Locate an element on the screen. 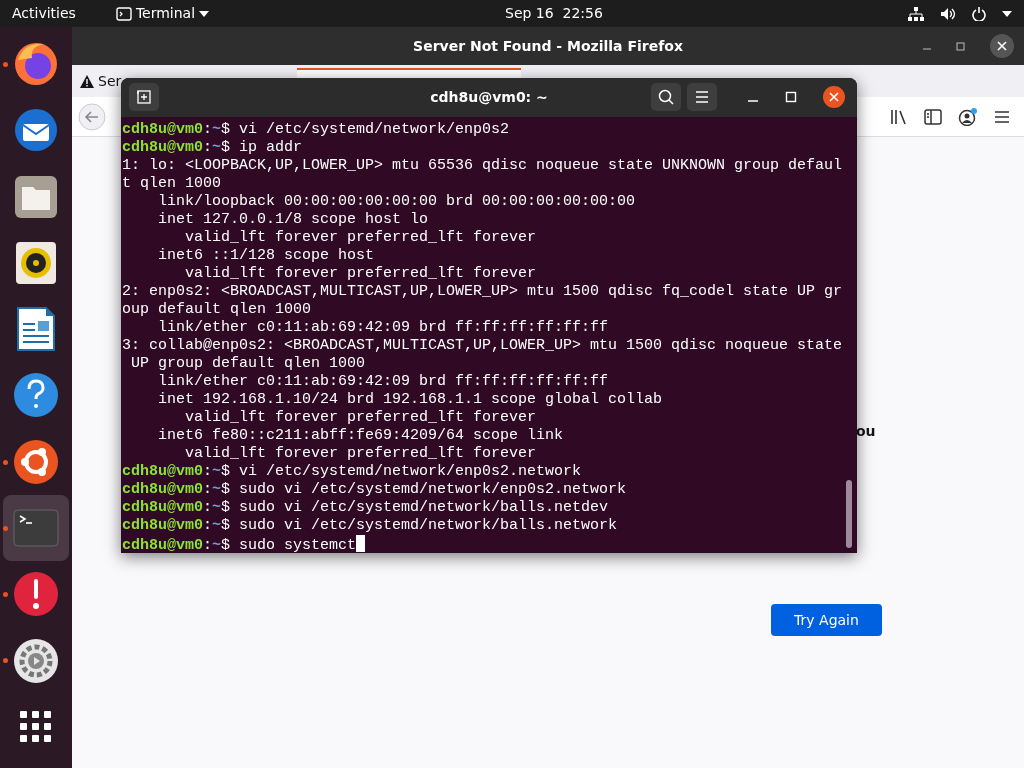  browser-tab: Ser is located at coordinates (101, 81).